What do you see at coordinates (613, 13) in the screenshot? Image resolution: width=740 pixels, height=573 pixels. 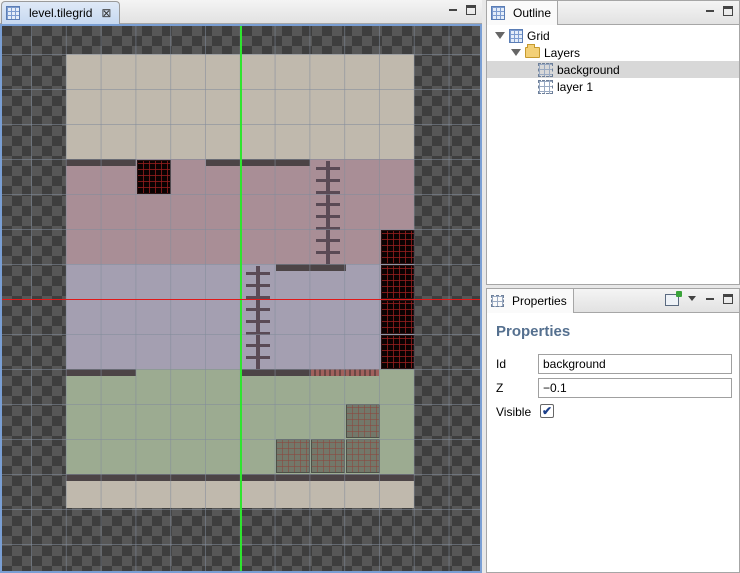 I see `outline-tab-bar: Outline` at bounding box center [613, 13].